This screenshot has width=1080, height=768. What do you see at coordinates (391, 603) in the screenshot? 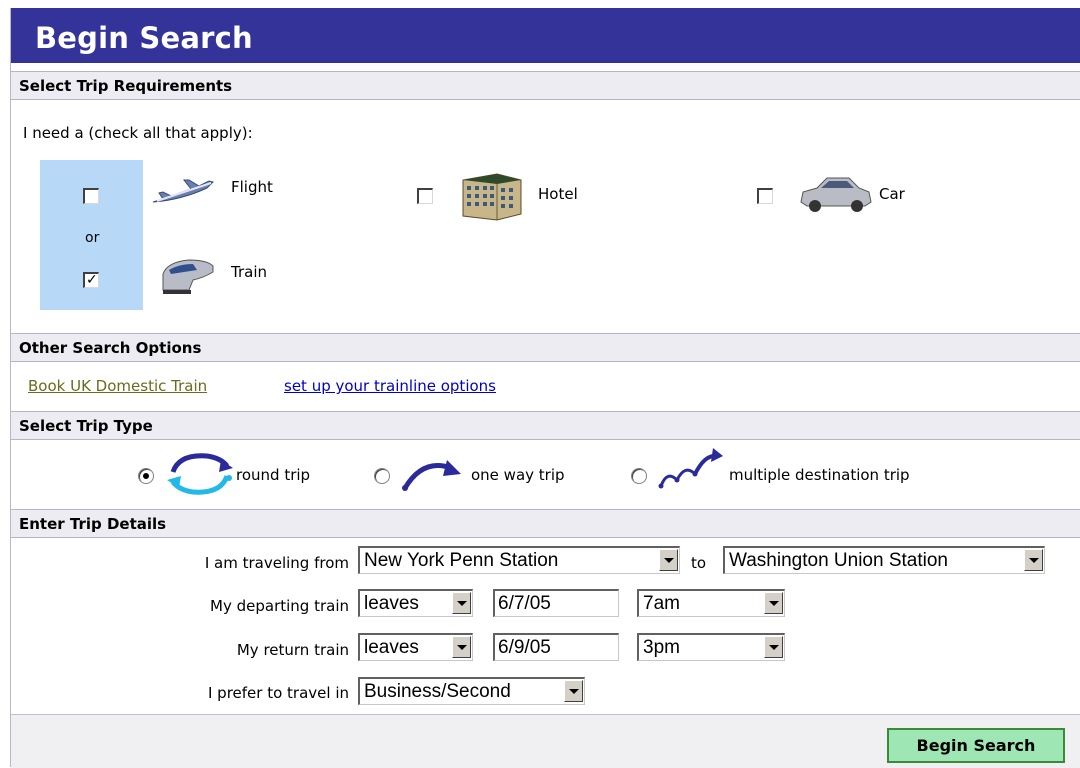
I see `departing-mode-value: leaves` at bounding box center [391, 603].